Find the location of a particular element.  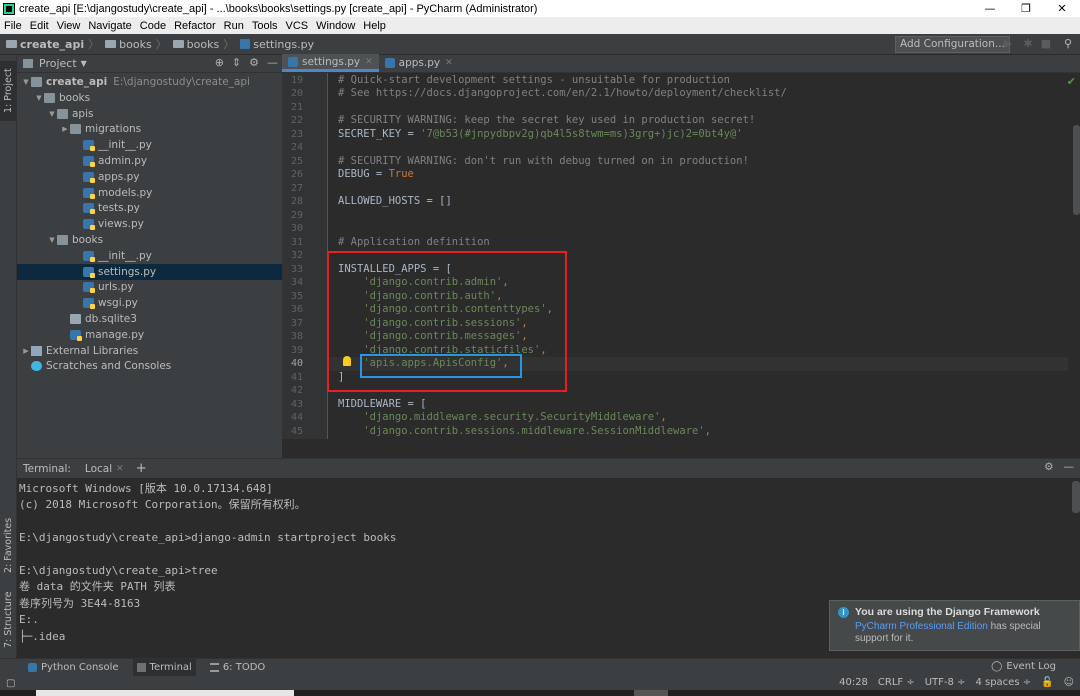

tree-item: ▶ migrations is located at coordinates (149, 129).